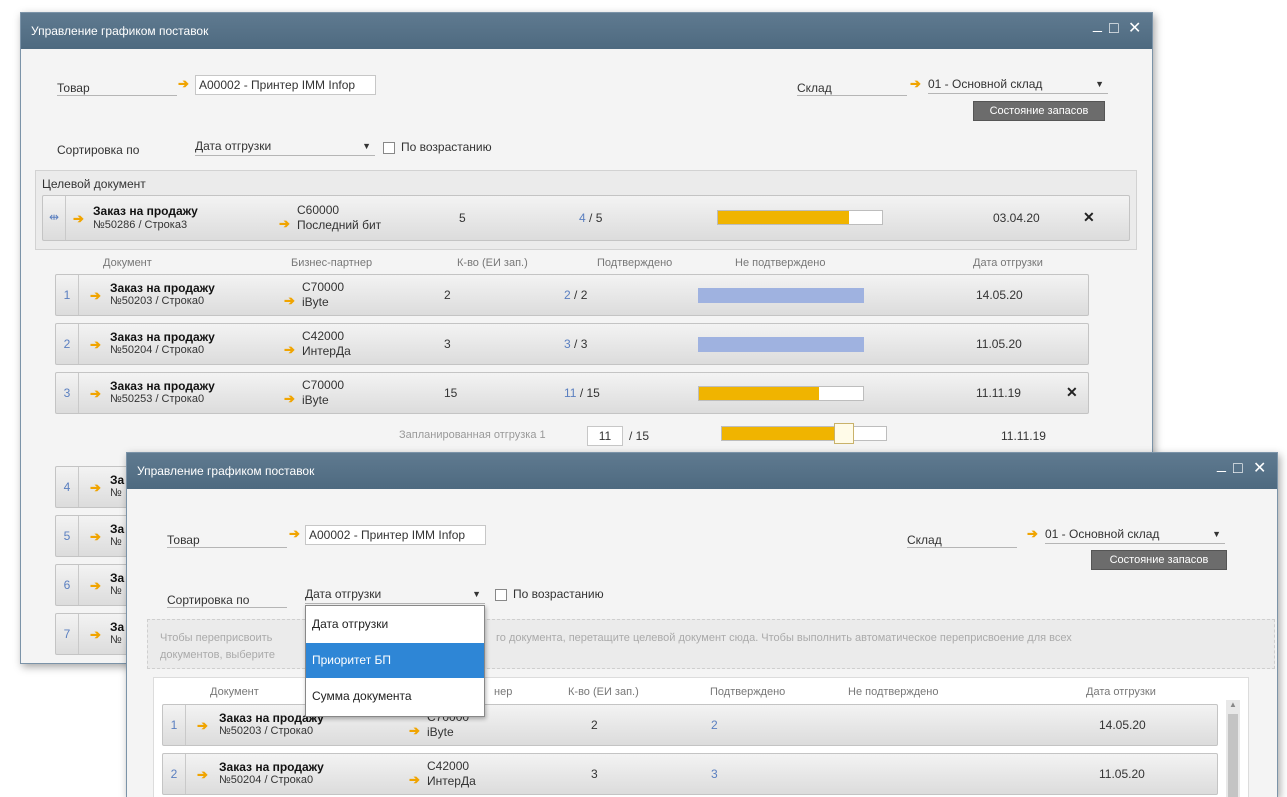  What do you see at coordinates (800, 217) in the screenshot?
I see `target-progress-bar` at bounding box center [800, 217].